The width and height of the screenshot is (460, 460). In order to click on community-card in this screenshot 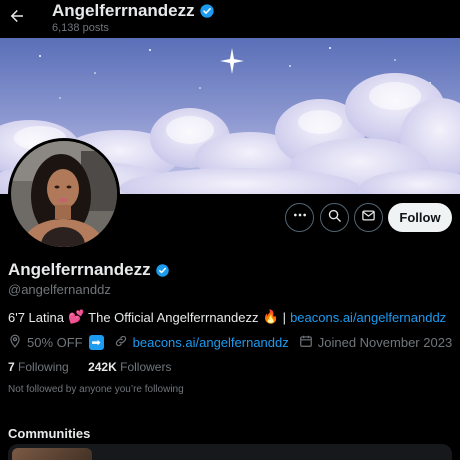, I will do `click(230, 452)`.